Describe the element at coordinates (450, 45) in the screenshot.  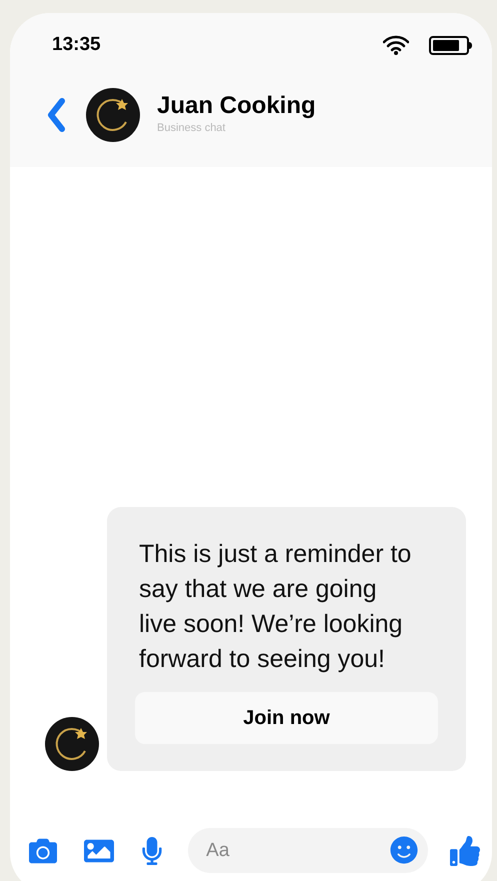
I see `battery-icon` at that location.